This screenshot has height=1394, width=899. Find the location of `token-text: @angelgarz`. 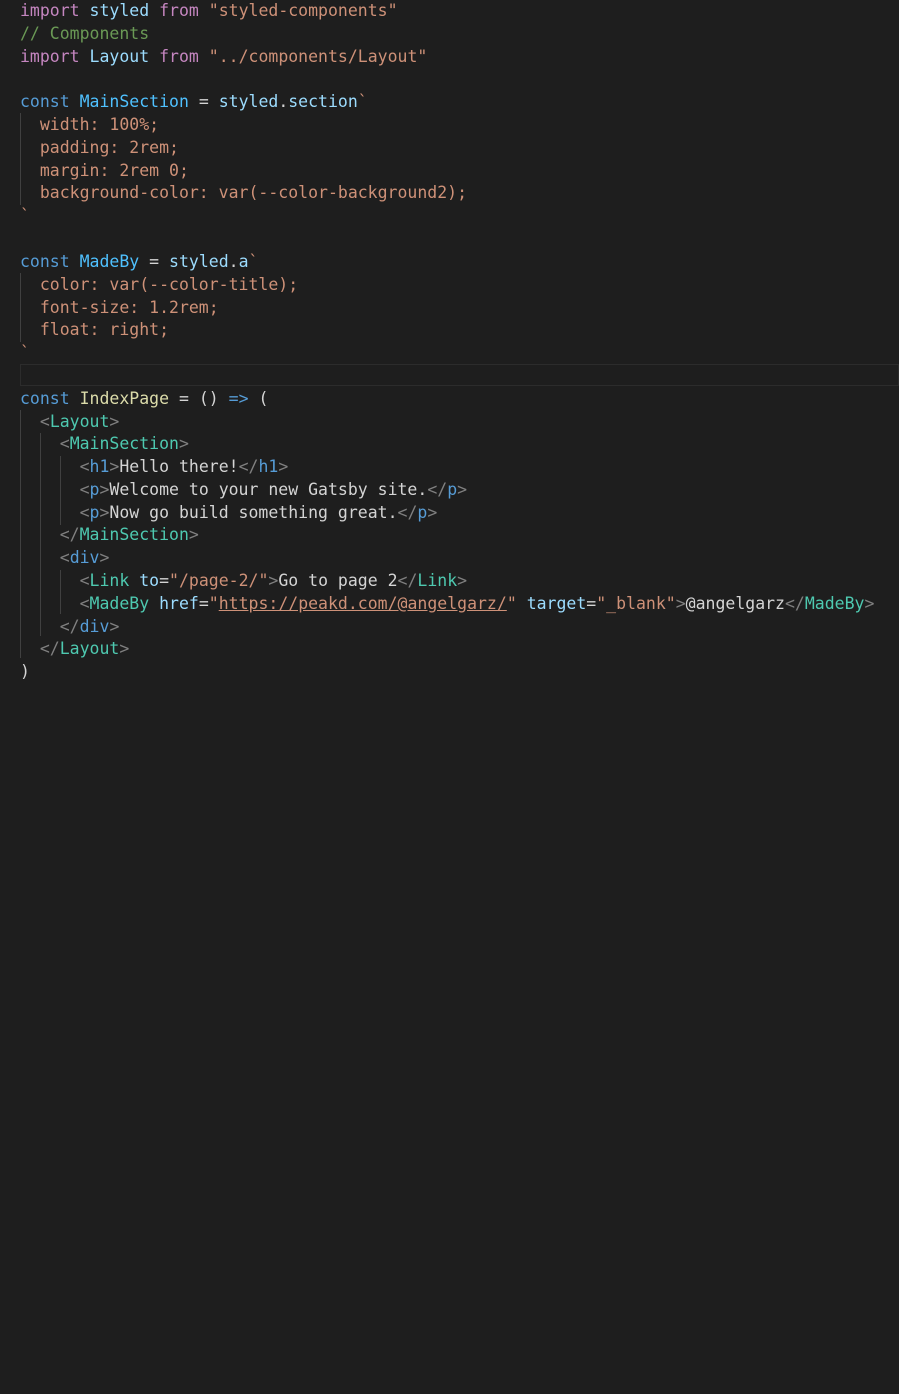

token-text: @angelgarz is located at coordinates (735, 603).